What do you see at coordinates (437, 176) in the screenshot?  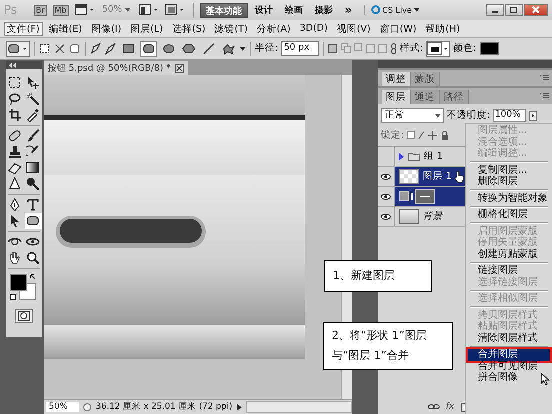 I see `layer-name: 图层 1` at bounding box center [437, 176].